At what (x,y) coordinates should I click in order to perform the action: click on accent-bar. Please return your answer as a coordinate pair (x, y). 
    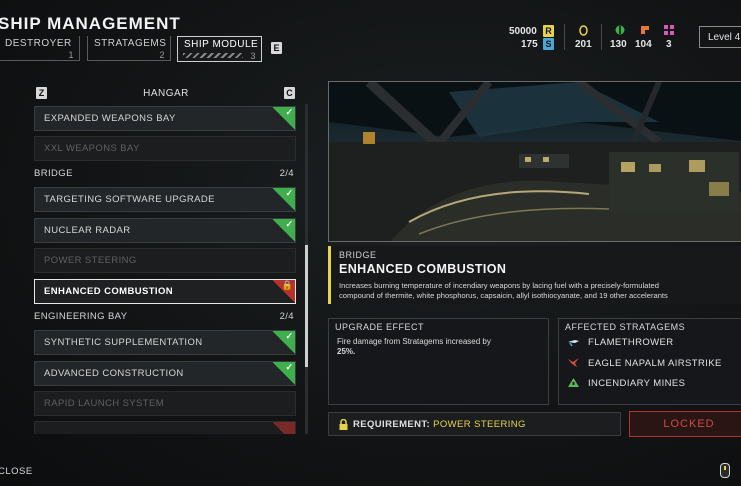
    Looking at the image, I should click on (329, 275).